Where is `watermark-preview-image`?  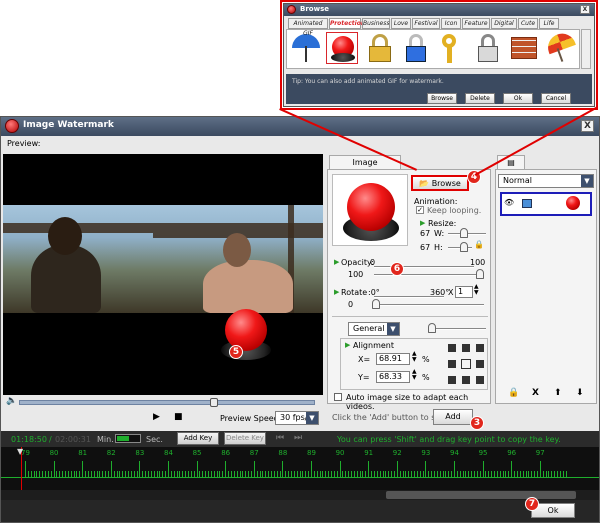
watermark-preview-image is located at coordinates (246, 330).